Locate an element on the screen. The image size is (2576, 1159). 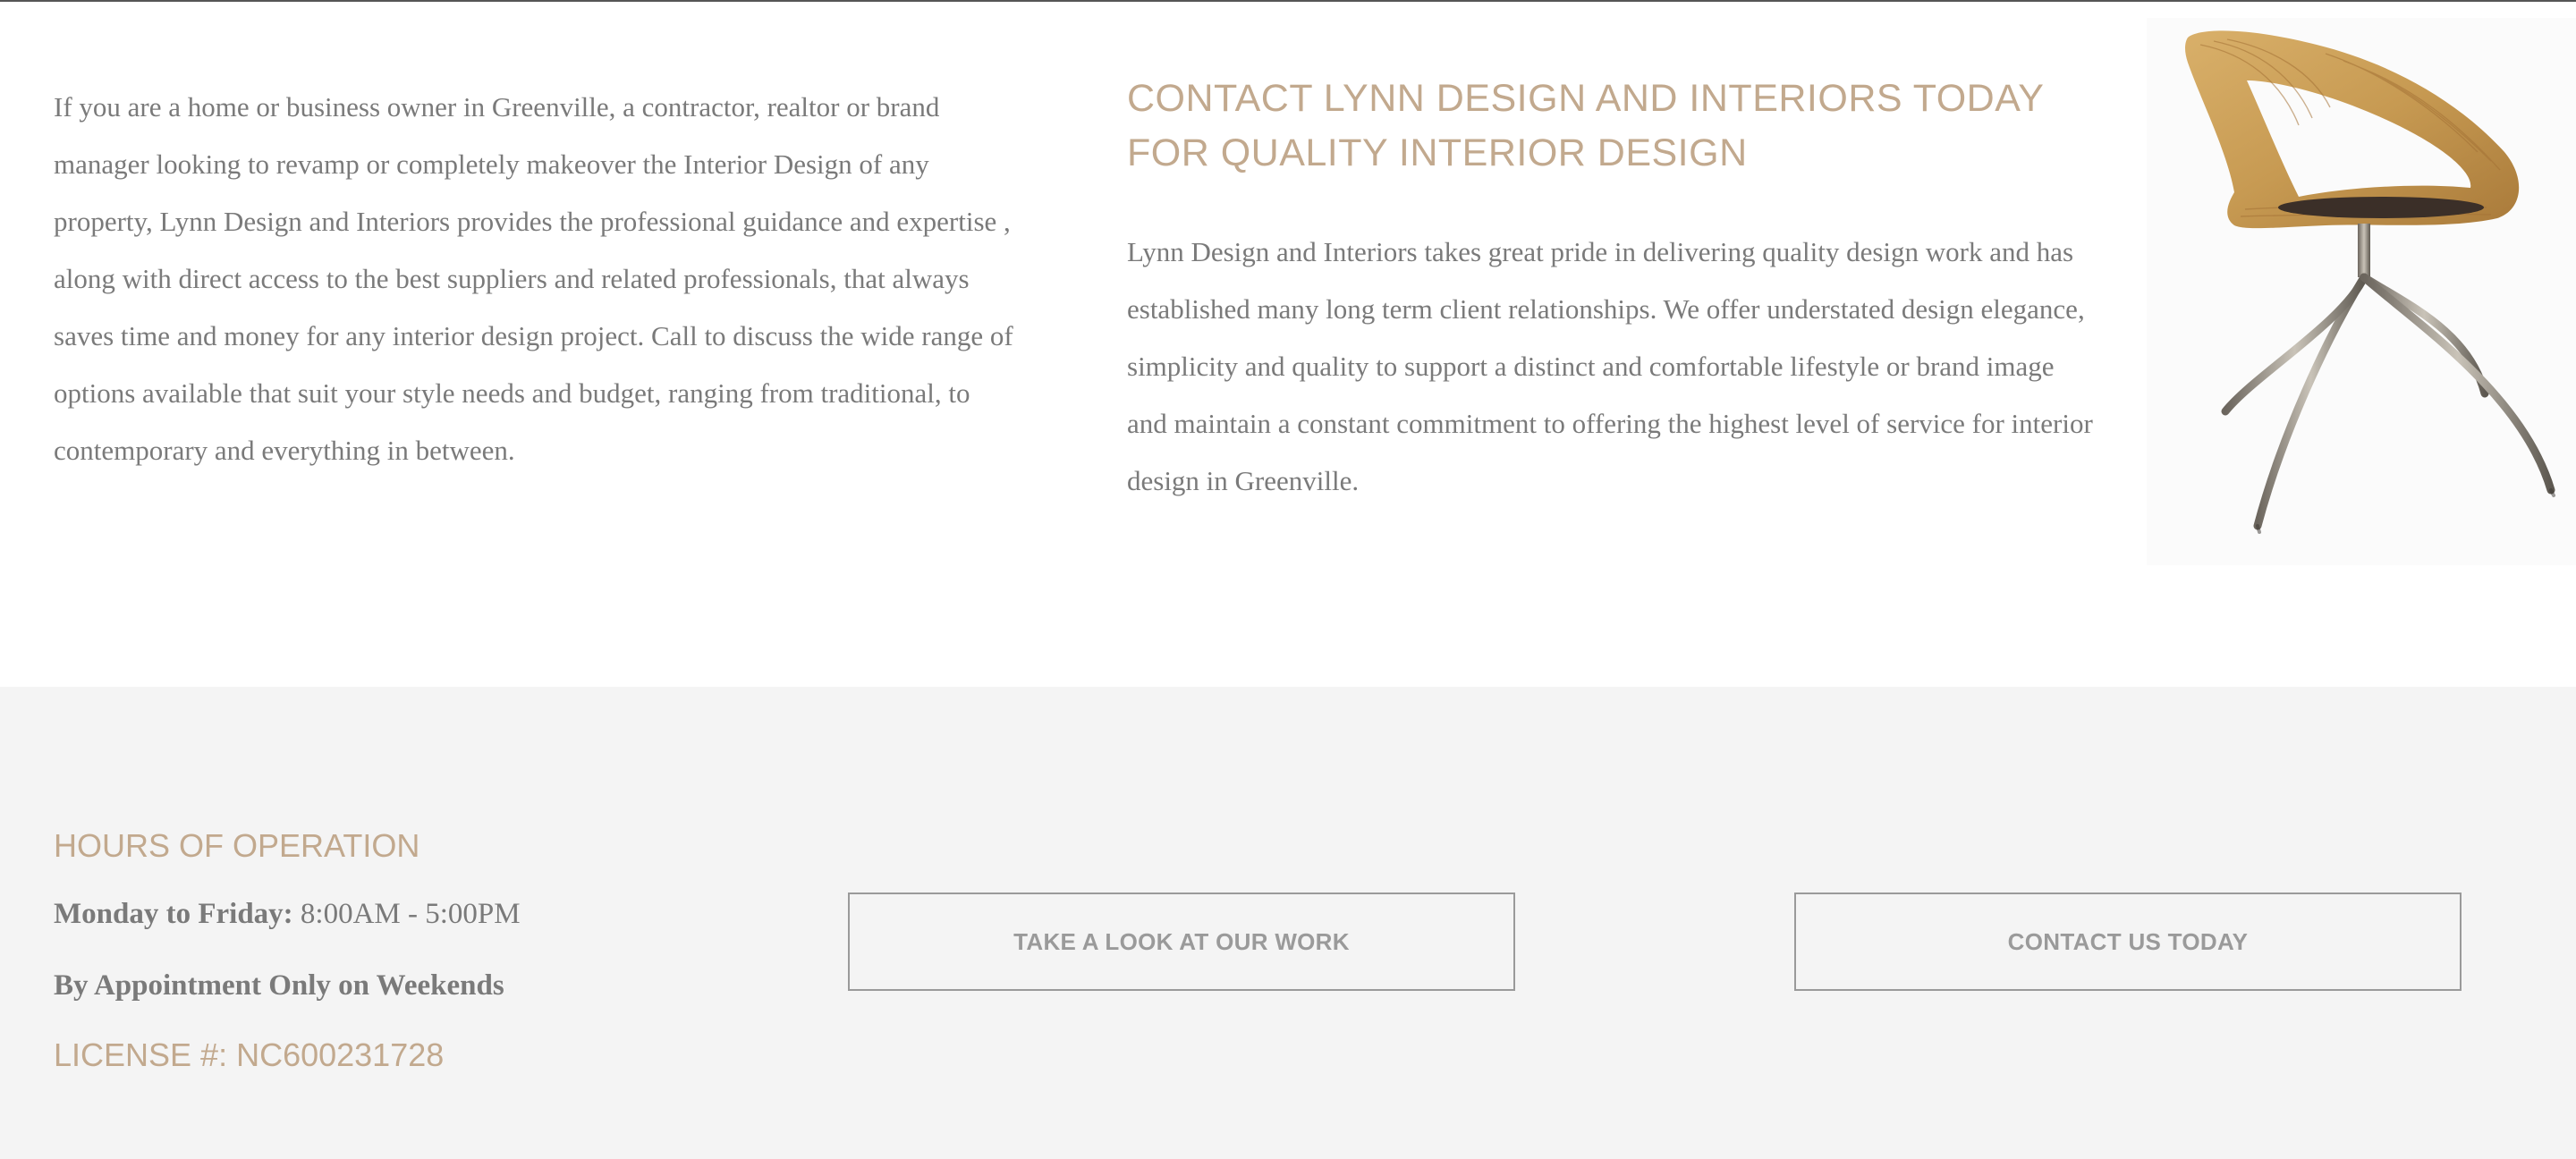
weekend-hours: By Appointment Only on Weekends is located at coordinates (279, 985).